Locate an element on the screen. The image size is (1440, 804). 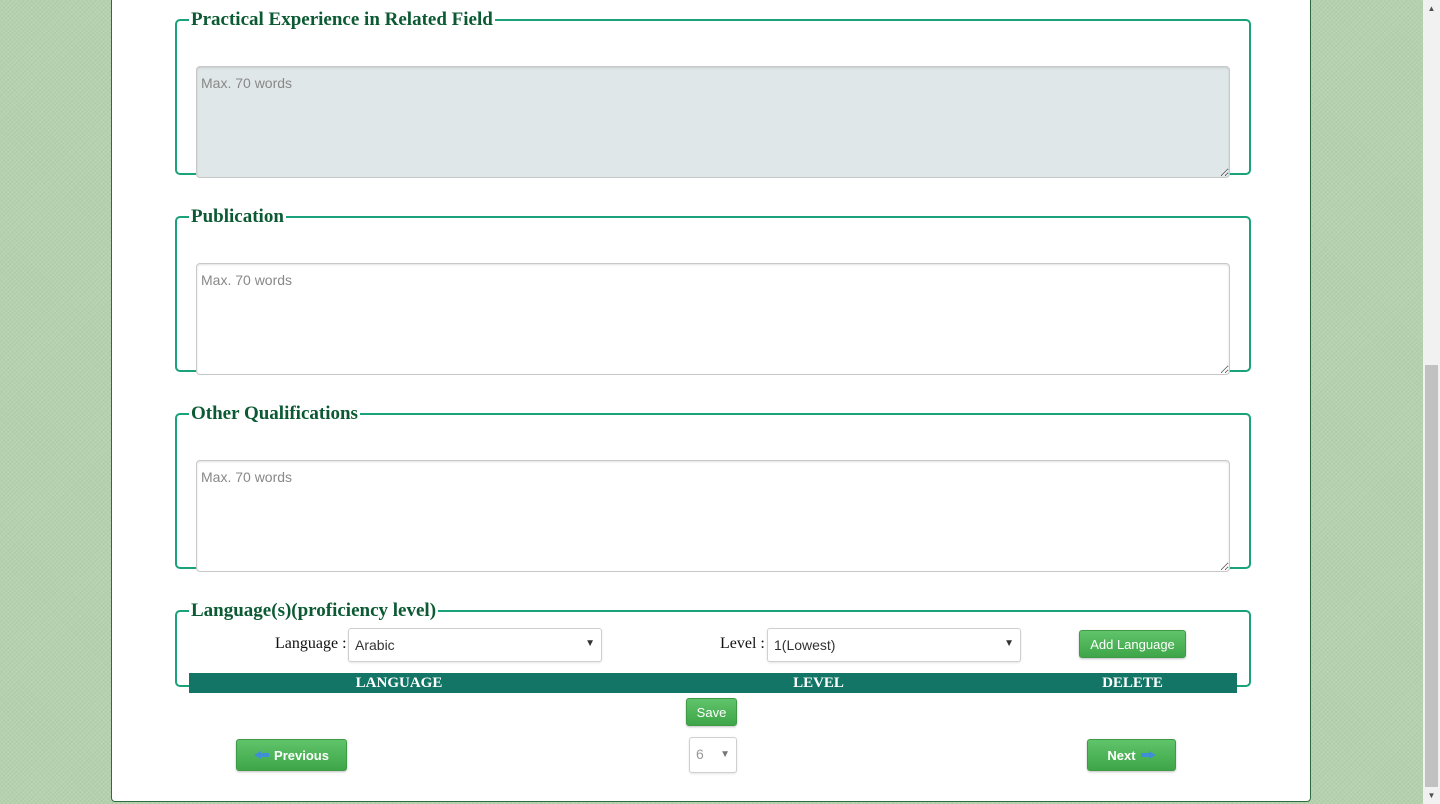
save-button: Save is located at coordinates (711, 712).